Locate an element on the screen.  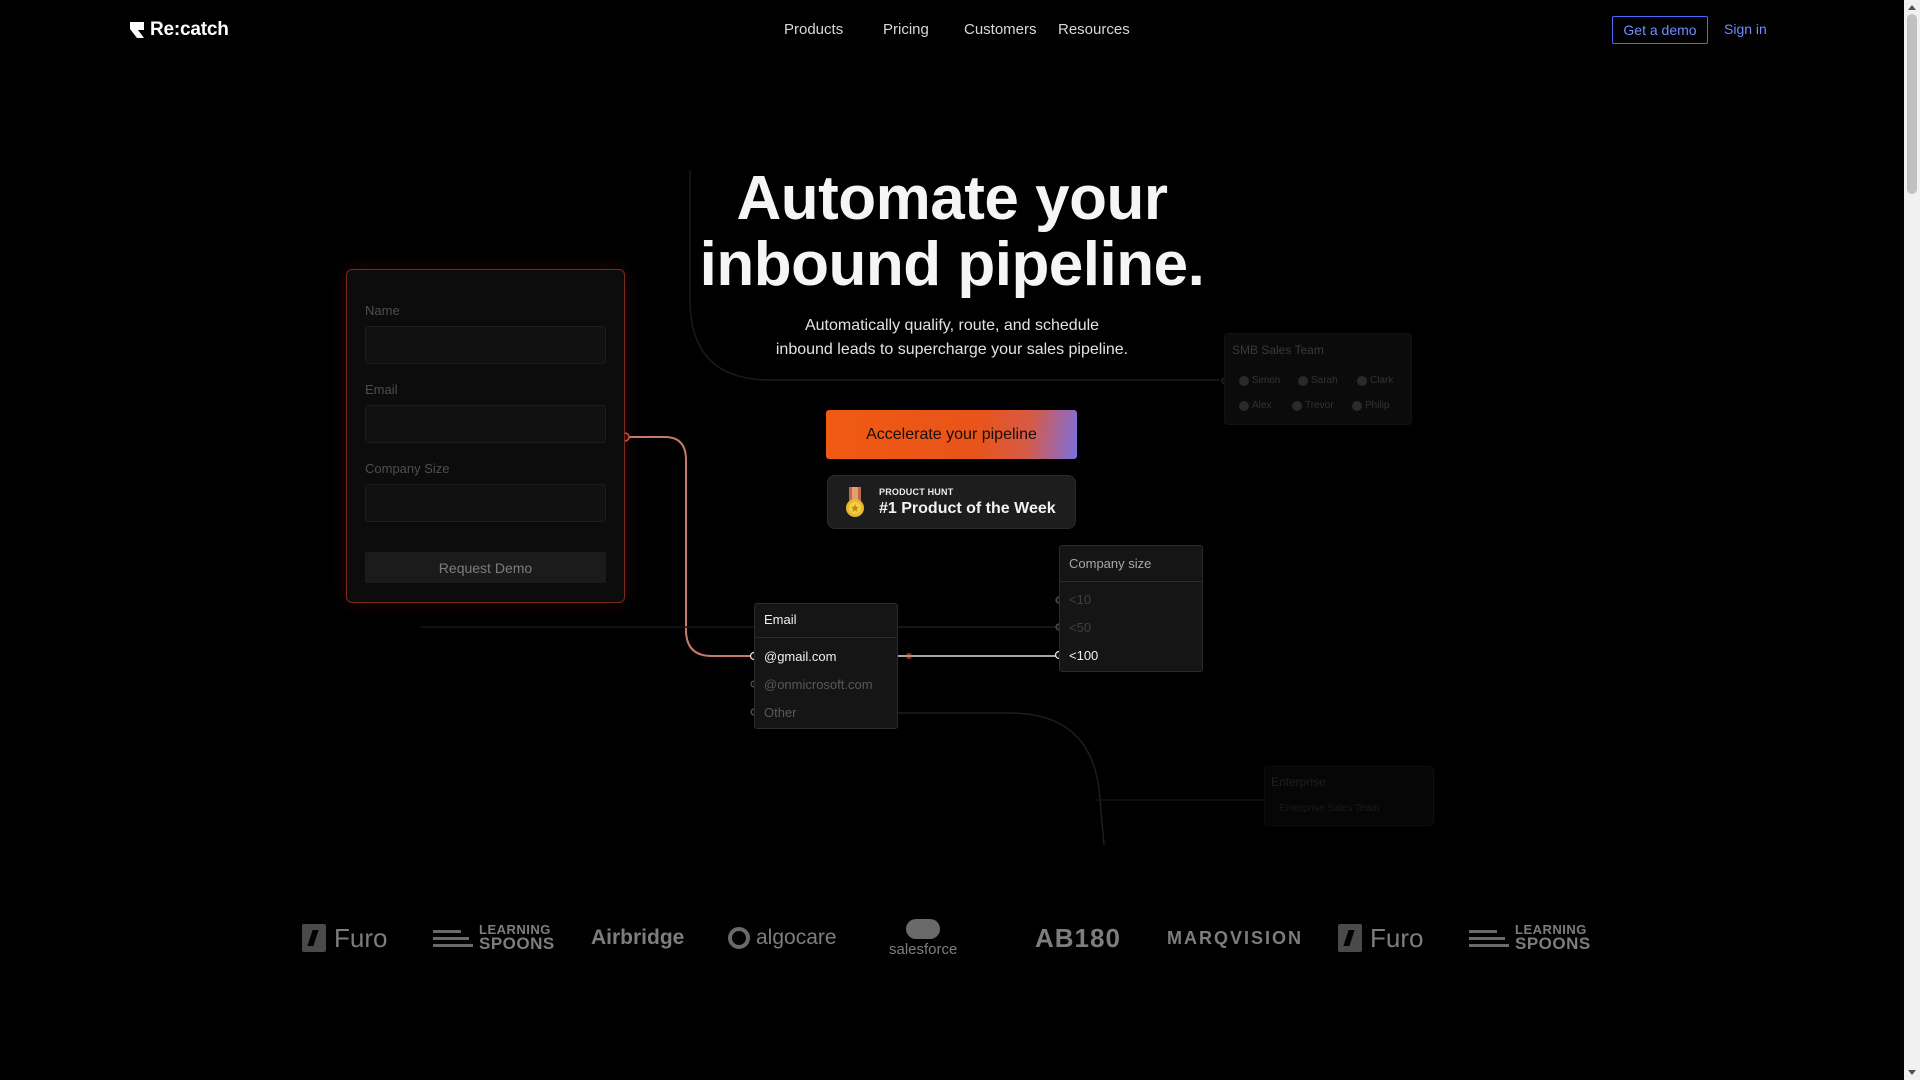
salesforce-cloud-icon is located at coordinates (923, 928).